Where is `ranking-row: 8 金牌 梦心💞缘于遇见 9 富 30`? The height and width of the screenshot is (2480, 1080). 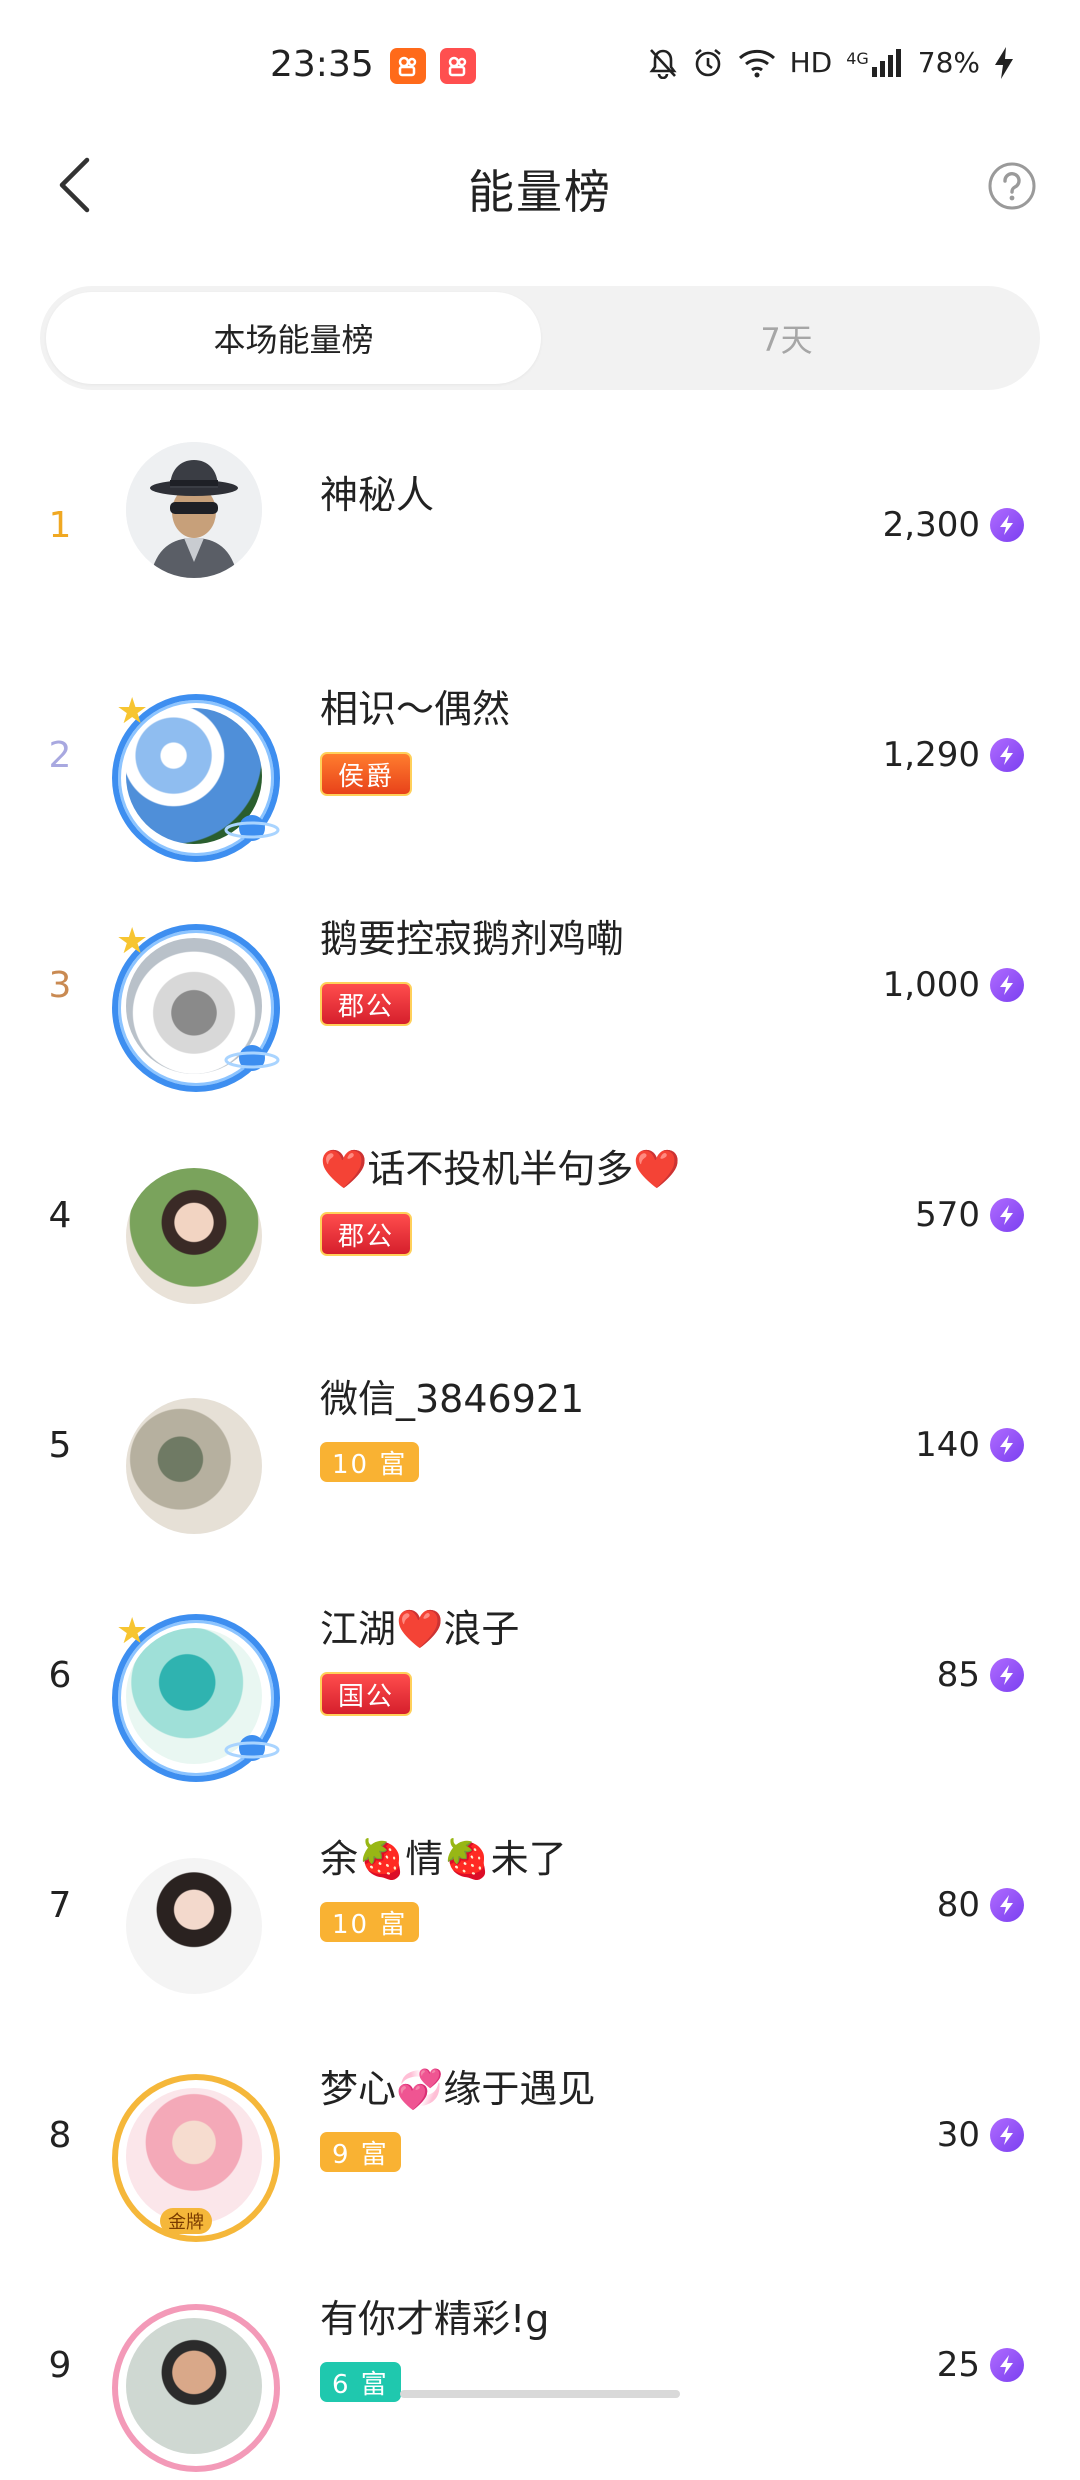 ranking-row: 8 金牌 梦心💞缘于遇见 9 富 30 is located at coordinates (540, 2135).